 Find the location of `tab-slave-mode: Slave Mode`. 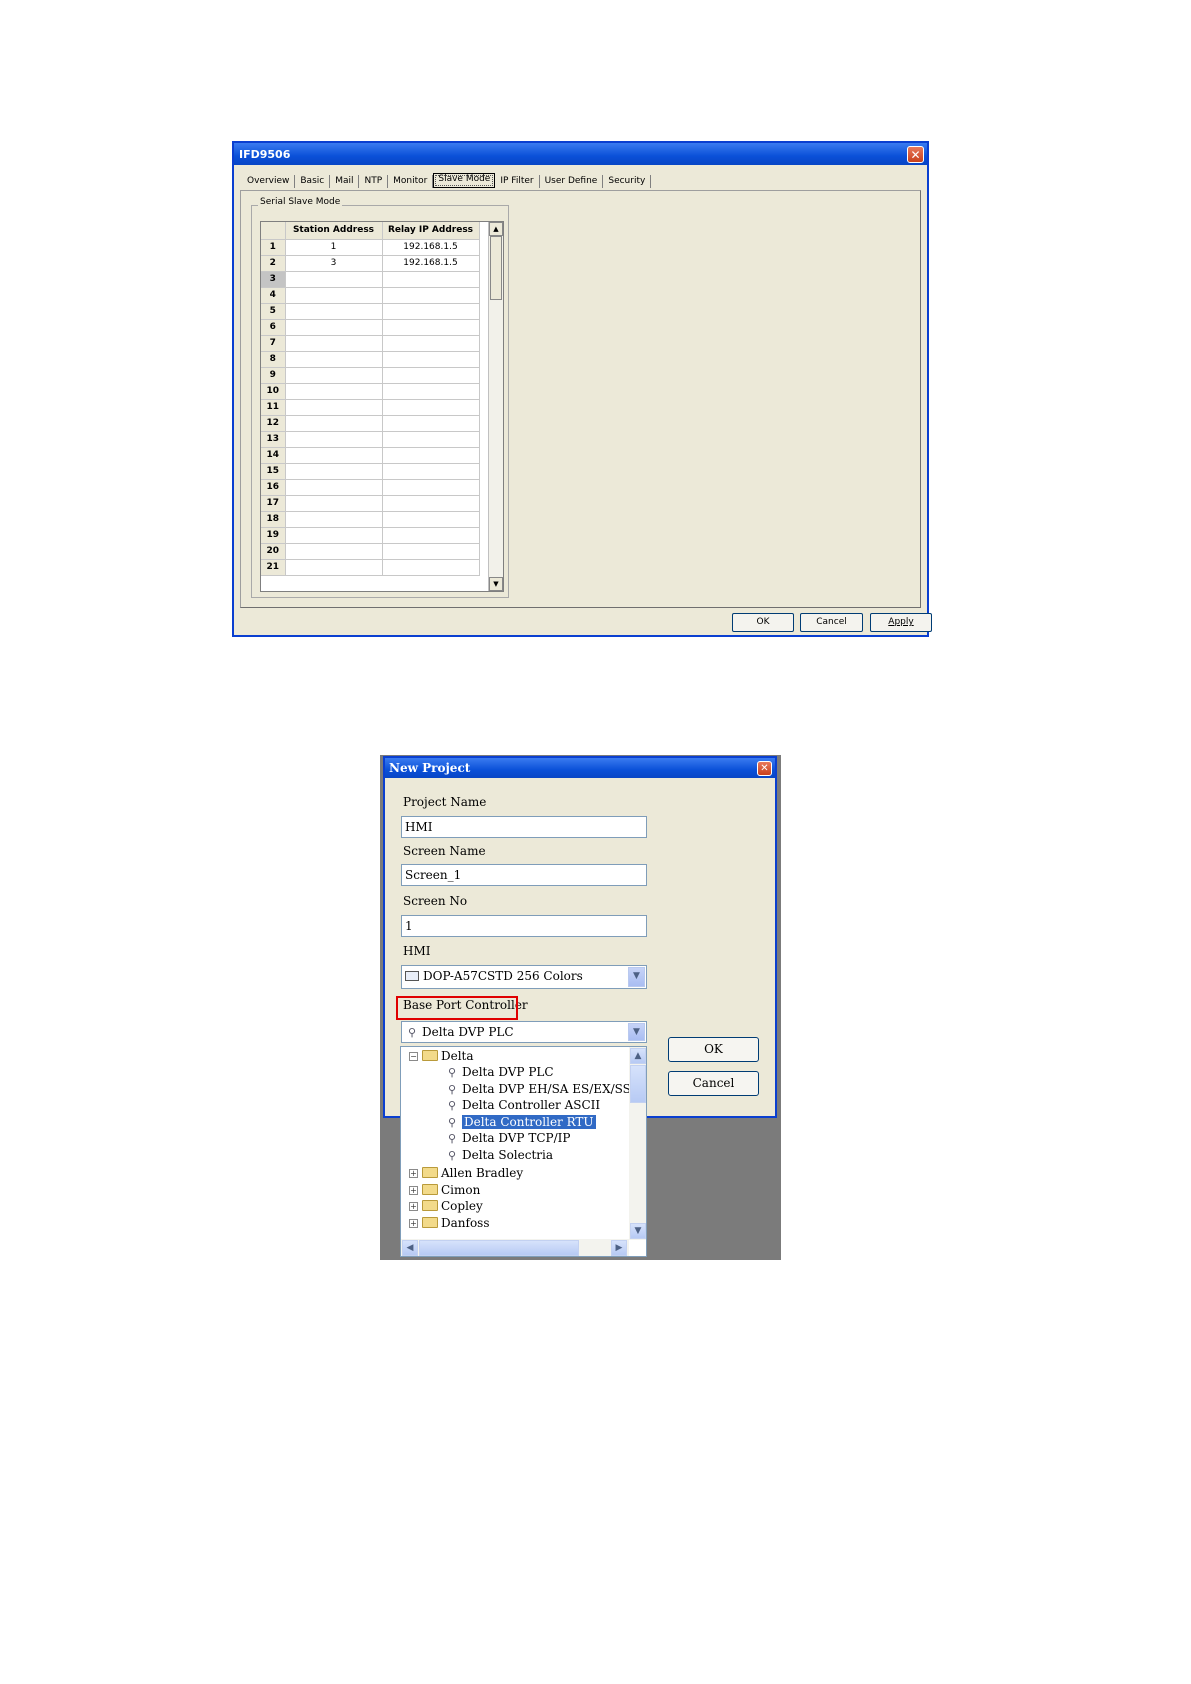

tab-slave-mode: Slave Mode is located at coordinates (464, 180).